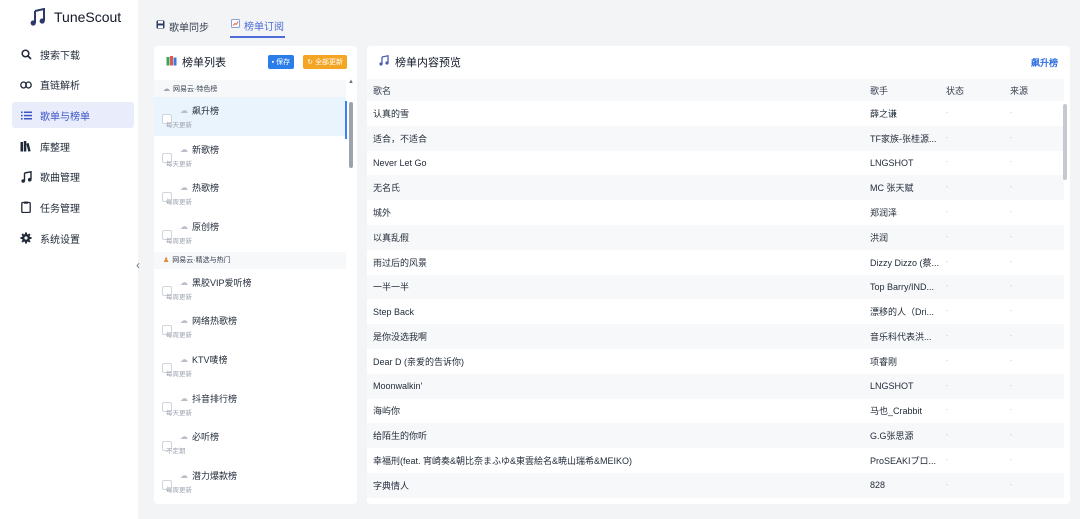 This screenshot has height=519, width=1080. What do you see at coordinates (715, 311) in the screenshot?
I see `table-row: Step Back 漂移的人（Dri... - -` at bounding box center [715, 311].